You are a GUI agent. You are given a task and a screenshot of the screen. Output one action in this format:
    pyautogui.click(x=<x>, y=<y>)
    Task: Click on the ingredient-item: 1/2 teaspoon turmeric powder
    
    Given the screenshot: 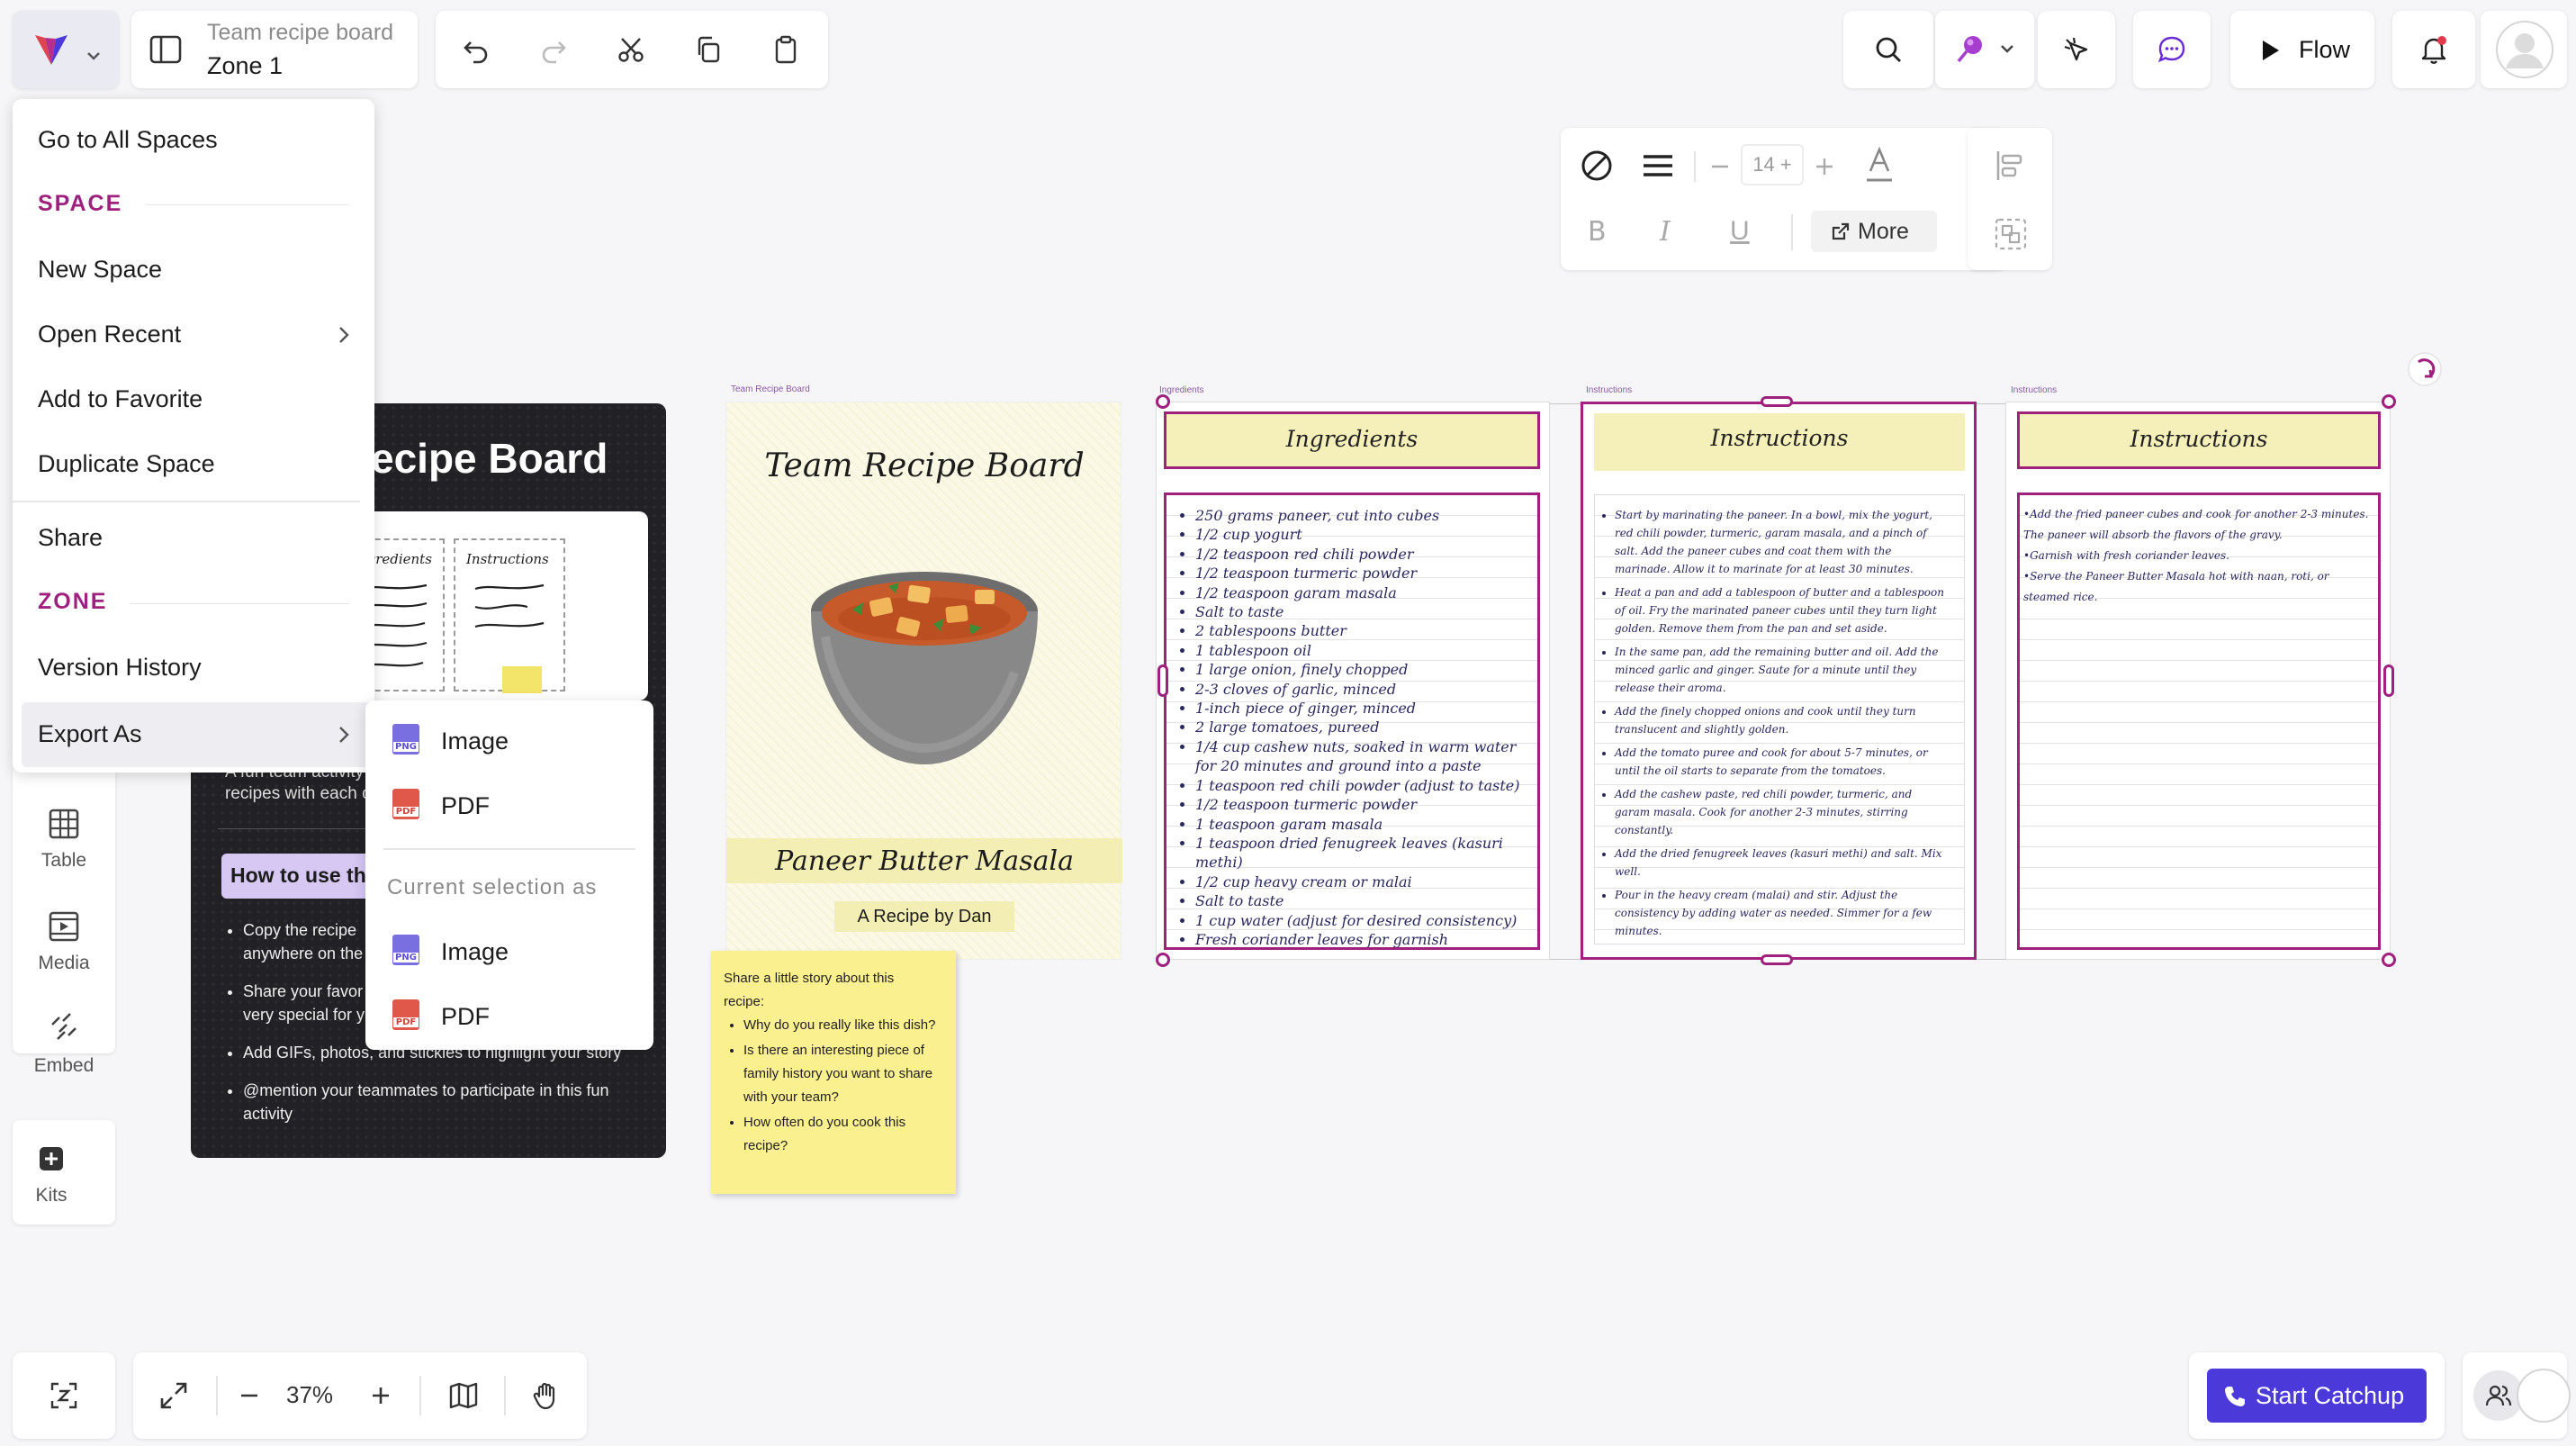 What is the action you would take?
    pyautogui.click(x=1366, y=573)
    